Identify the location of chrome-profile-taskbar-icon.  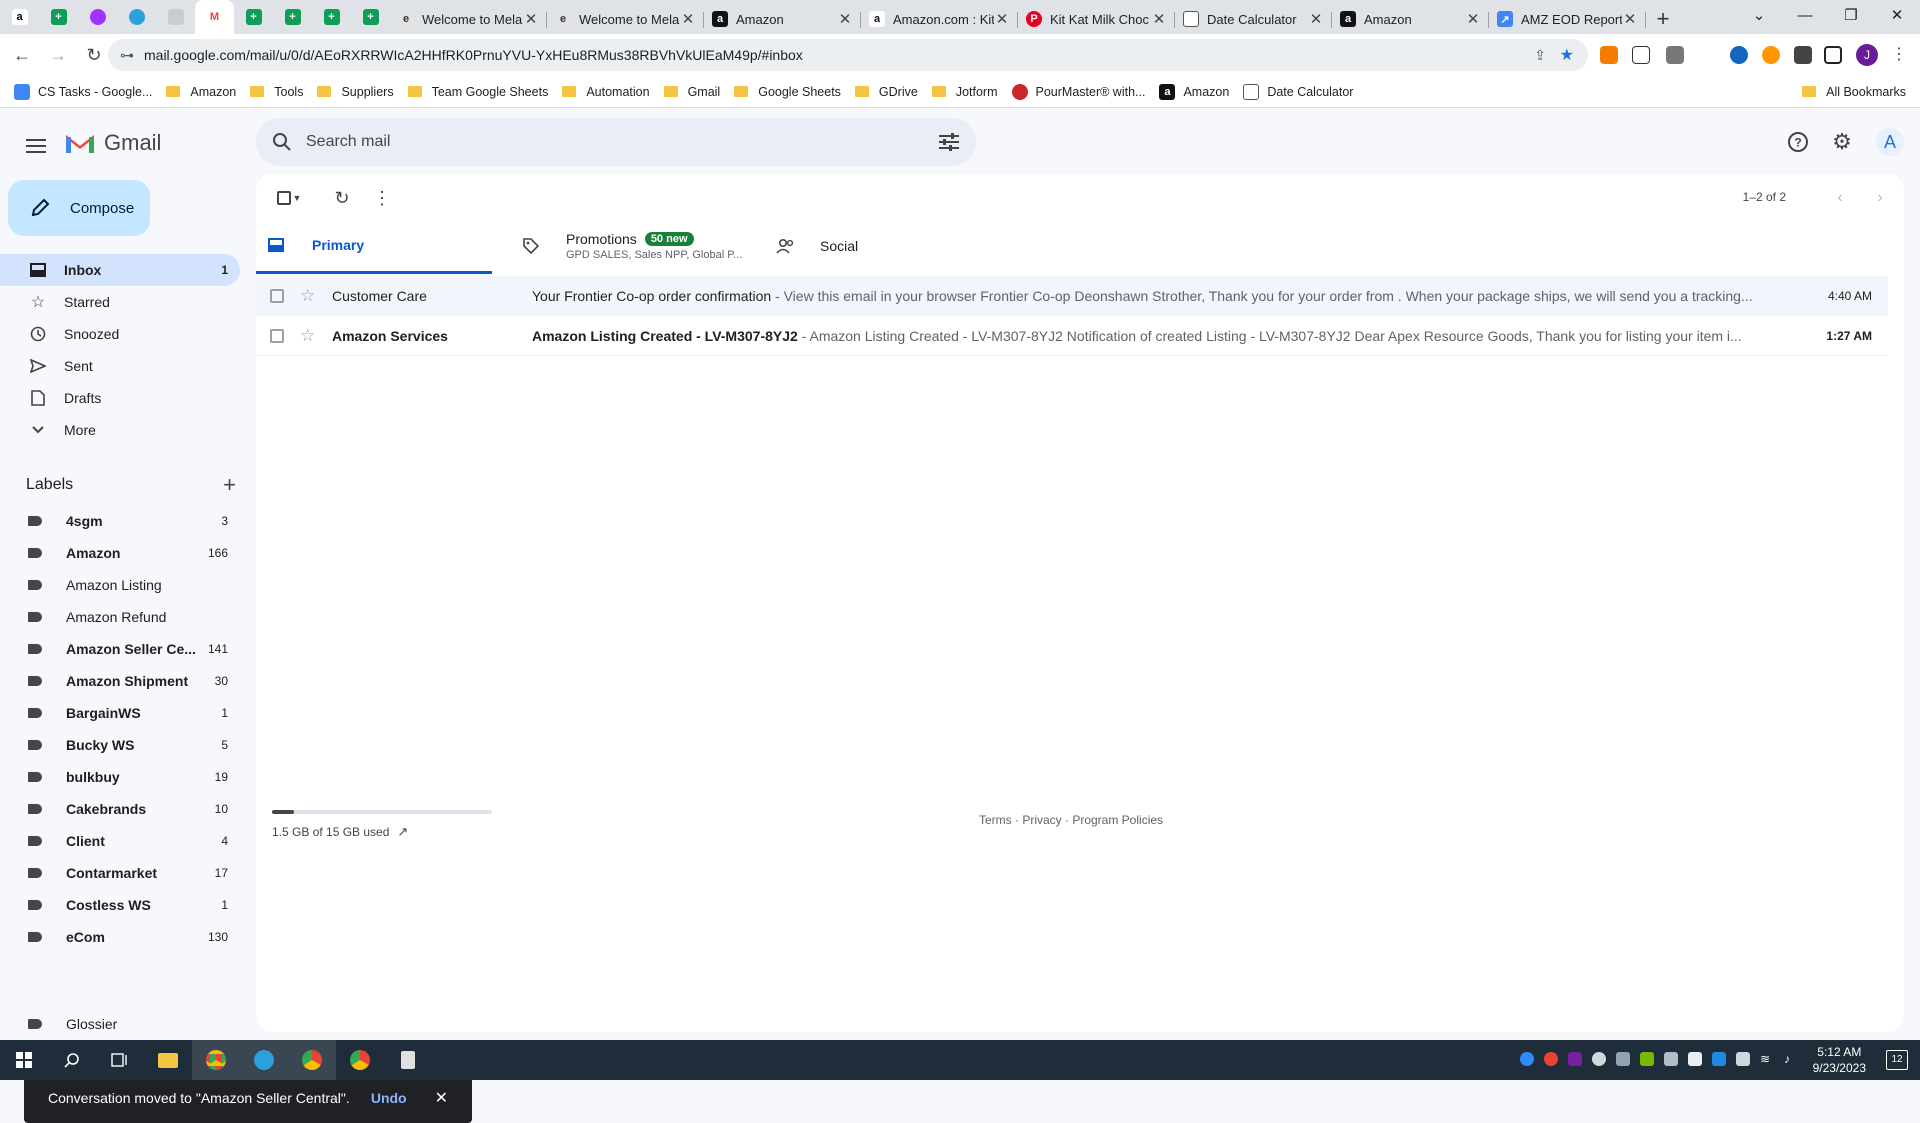
(312, 1060).